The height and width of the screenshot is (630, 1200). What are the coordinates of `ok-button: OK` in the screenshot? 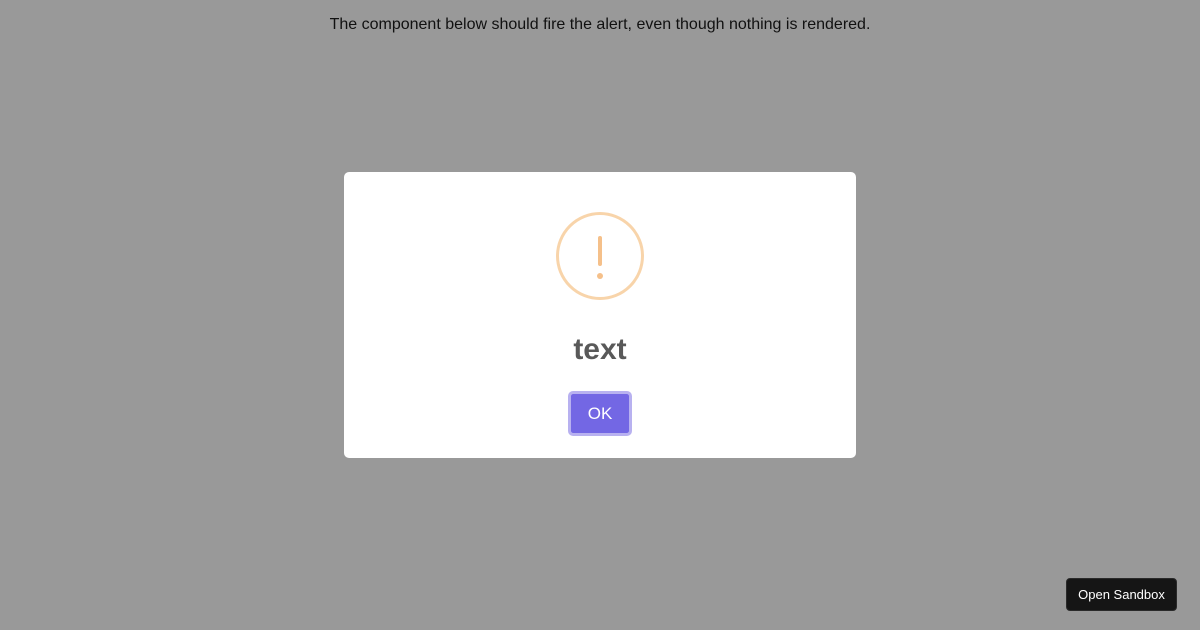 It's located at (600, 413).